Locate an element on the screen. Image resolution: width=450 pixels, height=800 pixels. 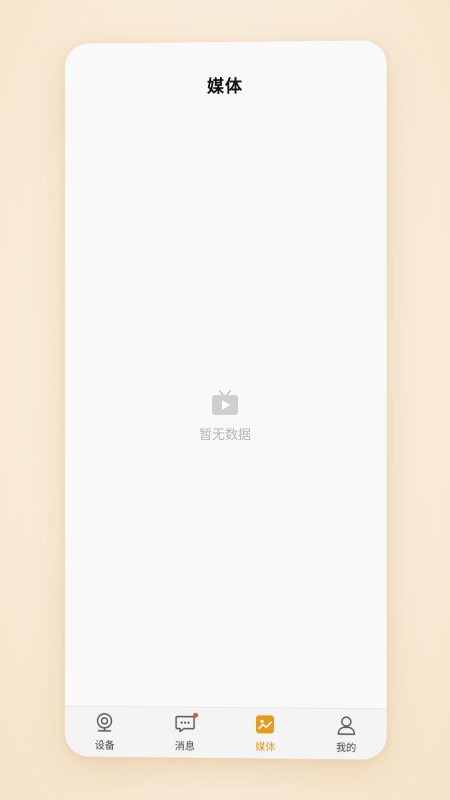
tab-profile-label: 我的 is located at coordinates (346, 749).